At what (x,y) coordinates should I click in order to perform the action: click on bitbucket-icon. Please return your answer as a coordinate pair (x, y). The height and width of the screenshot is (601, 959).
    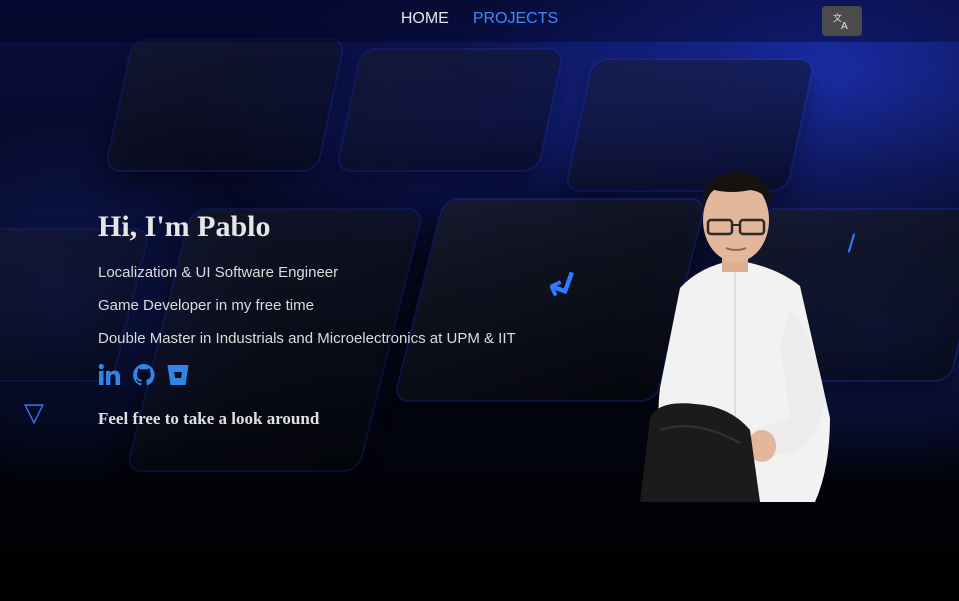
    Looking at the image, I should click on (178, 375).